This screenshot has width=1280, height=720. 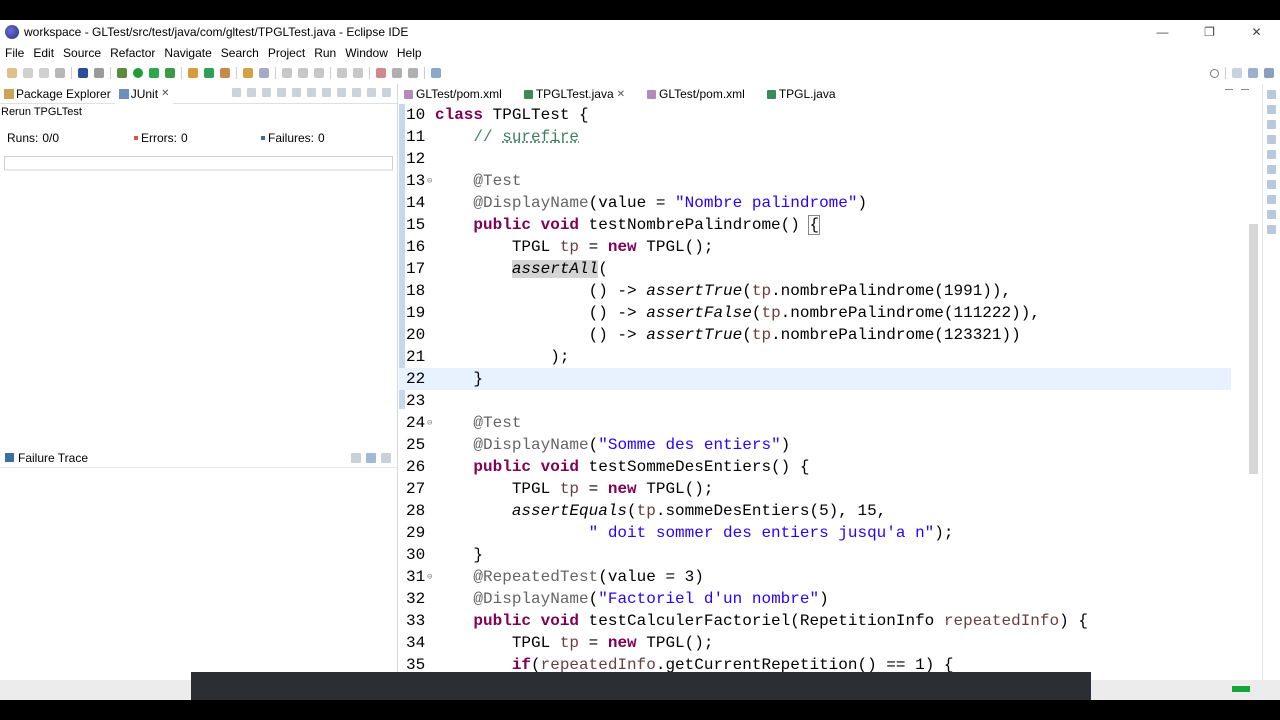 What do you see at coordinates (12, 73) in the screenshot?
I see `new-file-icon` at bounding box center [12, 73].